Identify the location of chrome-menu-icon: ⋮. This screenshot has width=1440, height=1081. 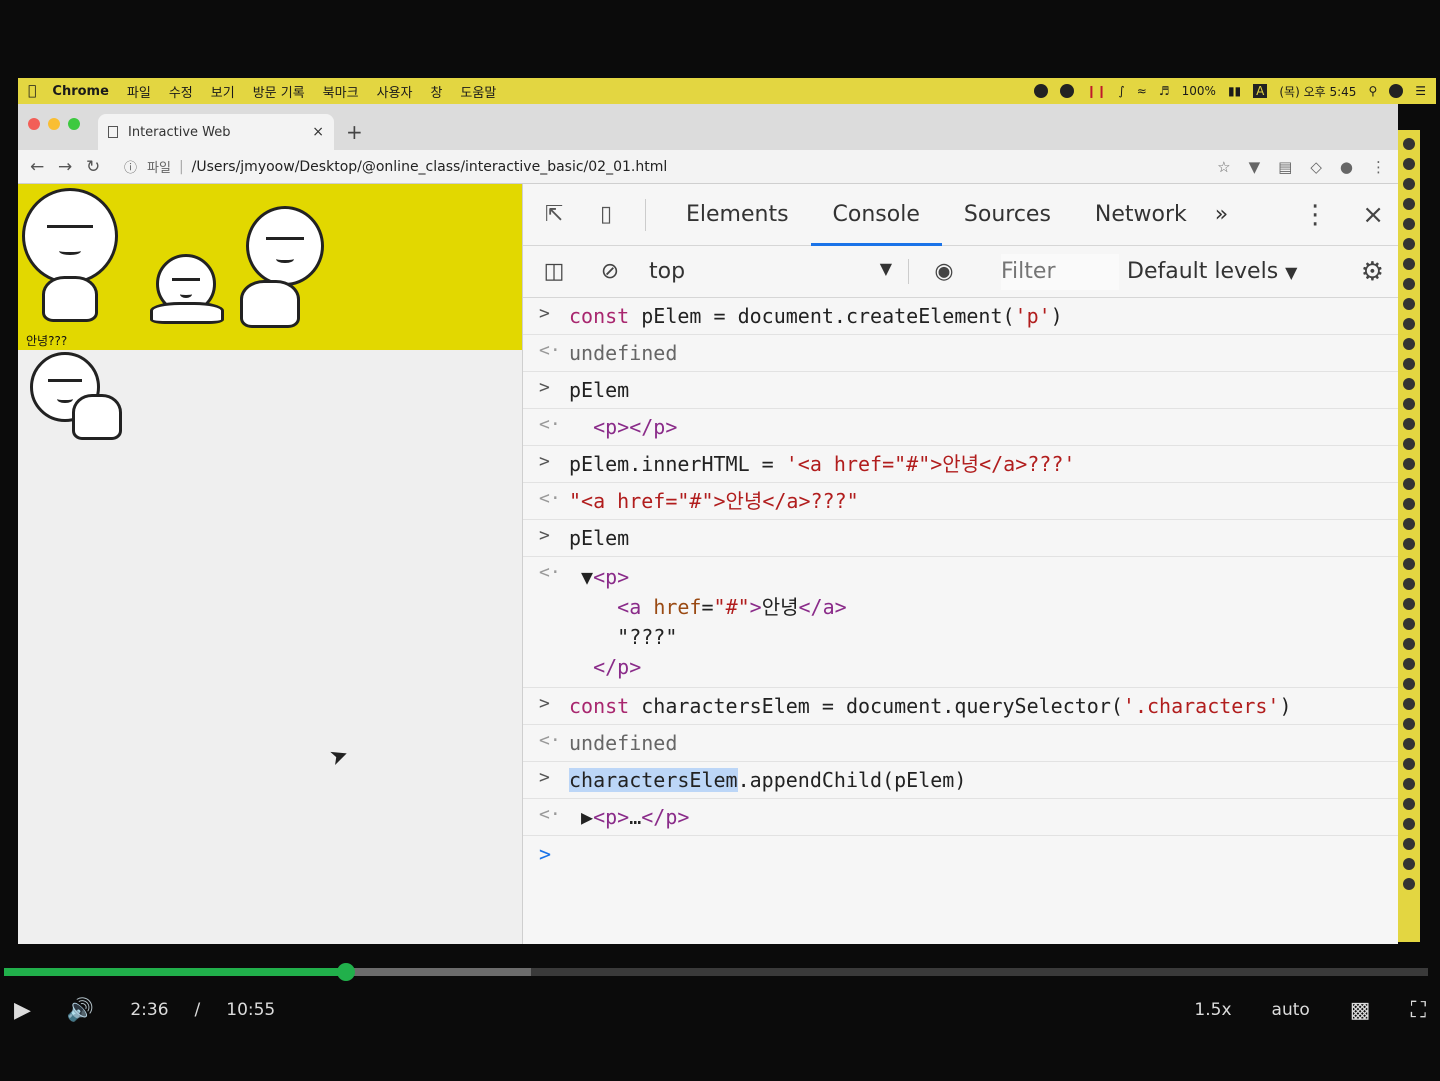
(1378, 167).